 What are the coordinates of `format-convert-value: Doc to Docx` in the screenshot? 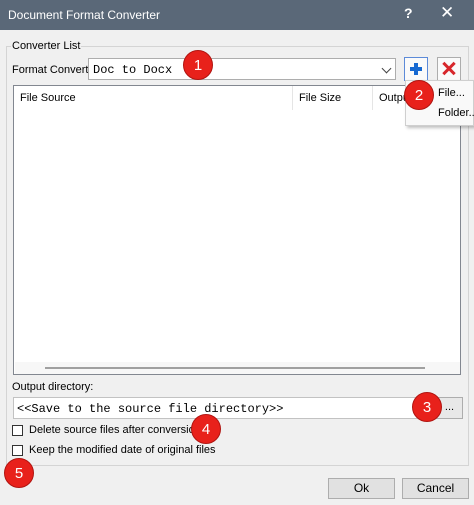 It's located at (133, 70).